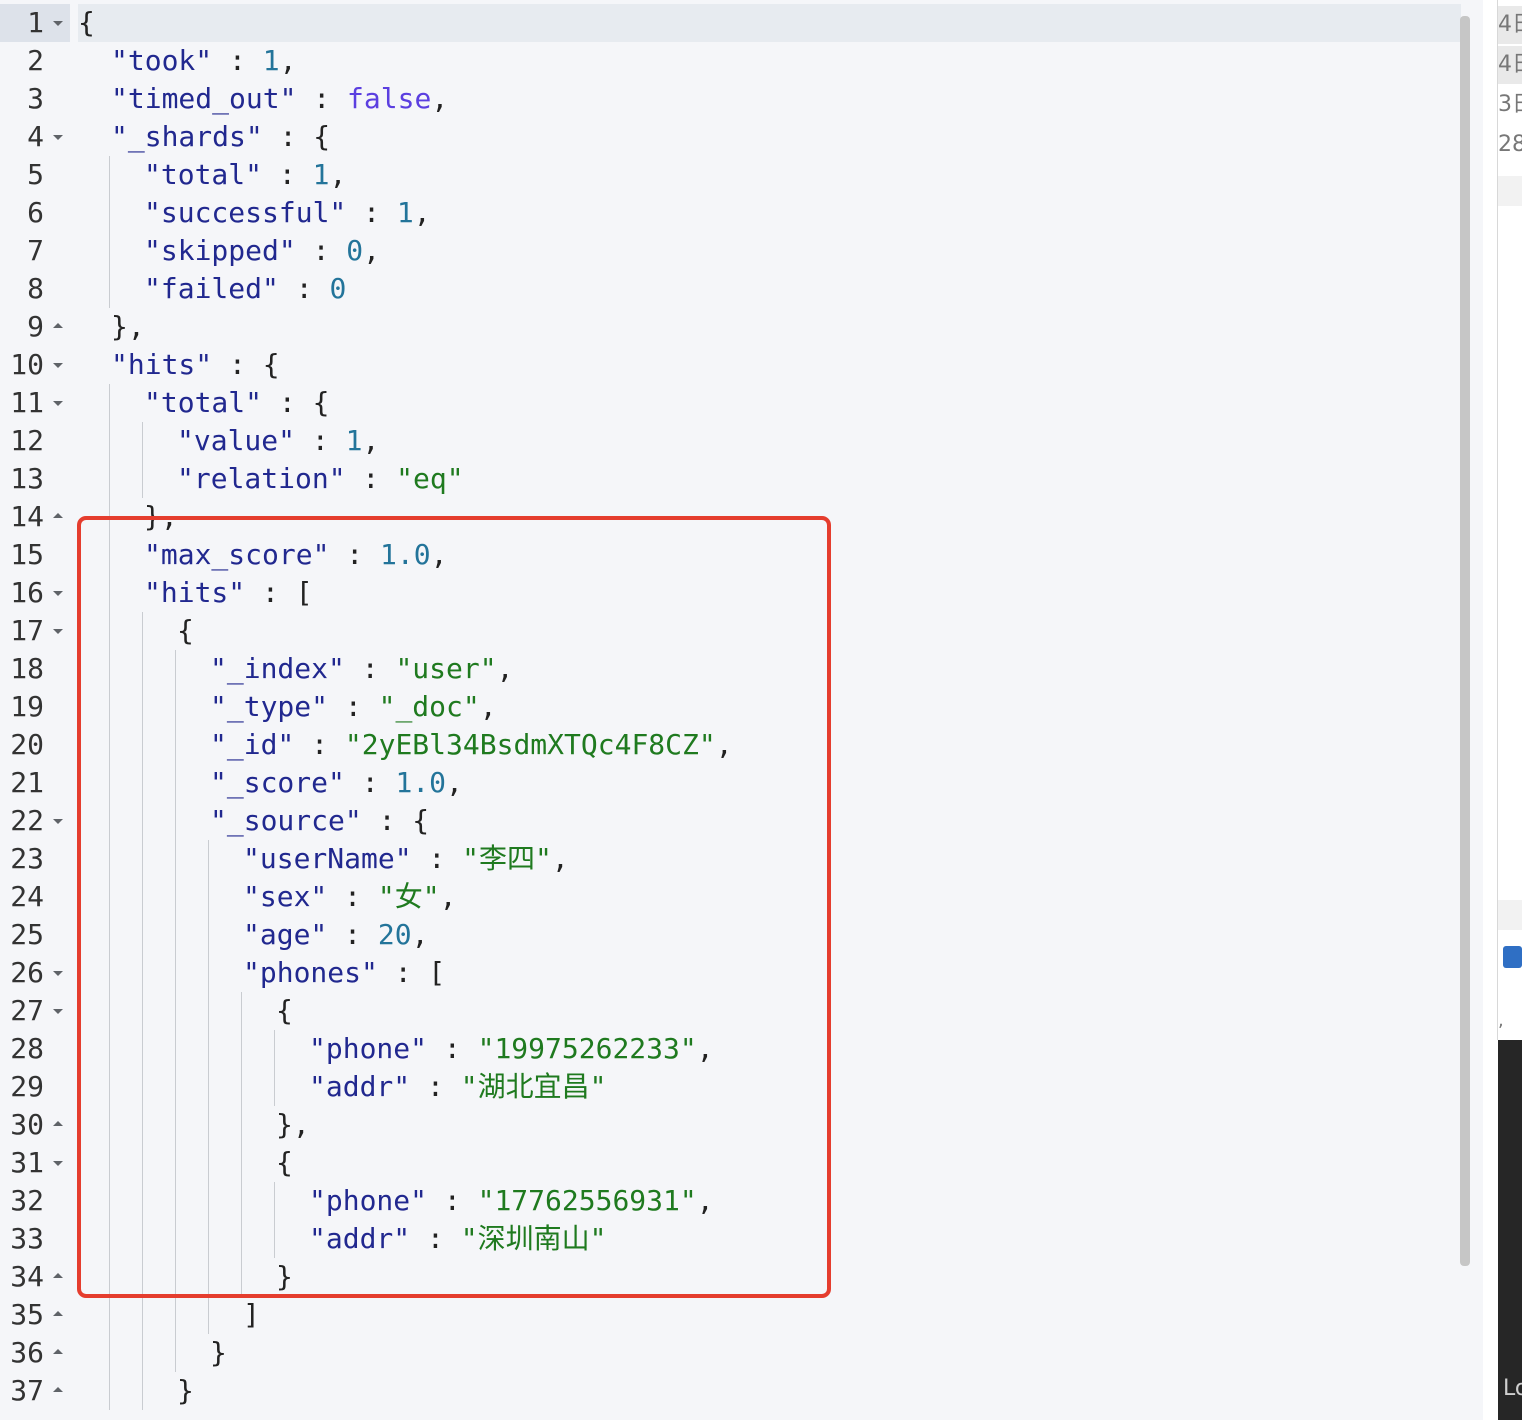 This screenshot has width=1522, height=1420. Describe the element at coordinates (769, 1201) in the screenshot. I see `code-line: "phone" : "17762556931",` at that location.